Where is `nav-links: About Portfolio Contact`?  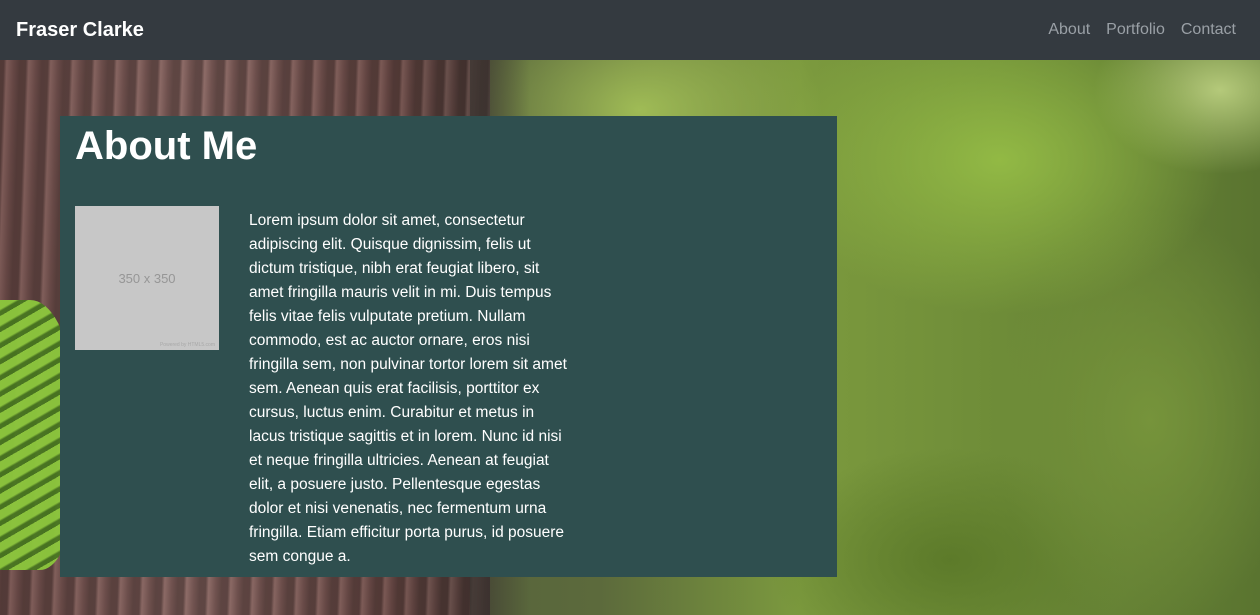 nav-links: About Portfolio Contact is located at coordinates (1142, 30).